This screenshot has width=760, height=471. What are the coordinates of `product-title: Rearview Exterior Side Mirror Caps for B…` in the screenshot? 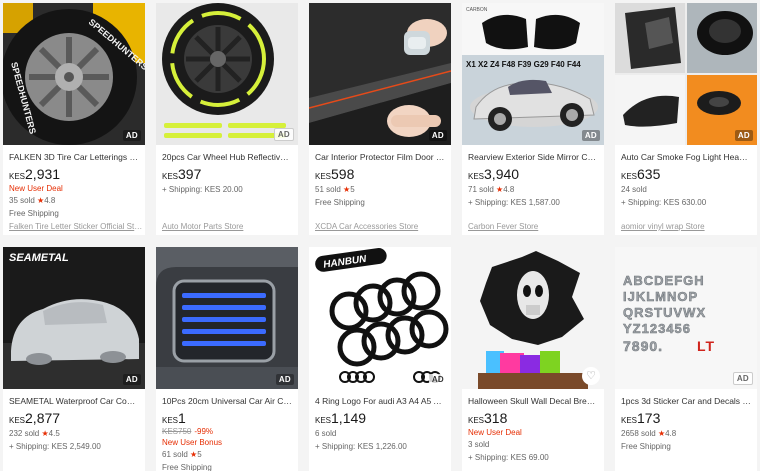 It's located at (533, 157).